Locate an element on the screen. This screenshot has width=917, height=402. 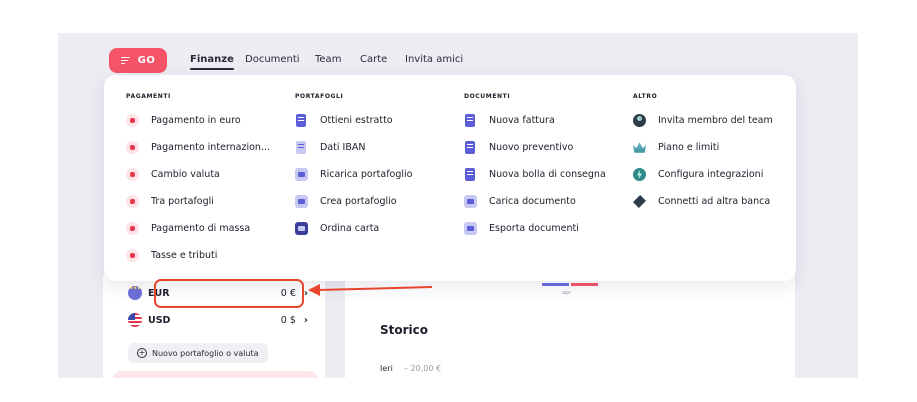
tab-carte: Carte is located at coordinates (373, 59).